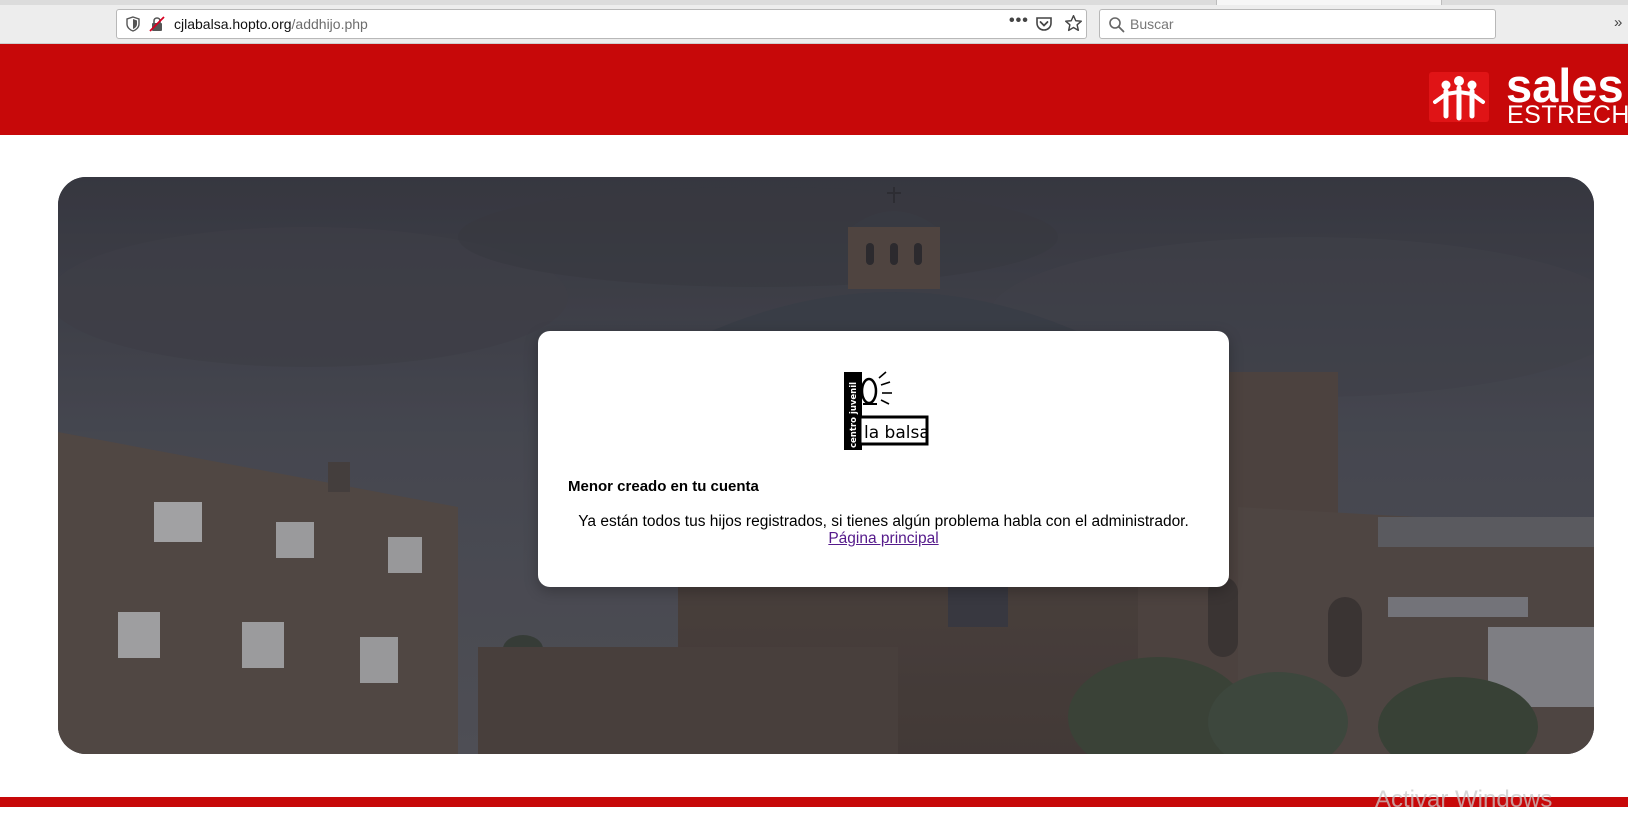  I want to click on browser-toolbar: cjlabalsa.hopto.org/addhijo.php ••• », so click(814, 22).